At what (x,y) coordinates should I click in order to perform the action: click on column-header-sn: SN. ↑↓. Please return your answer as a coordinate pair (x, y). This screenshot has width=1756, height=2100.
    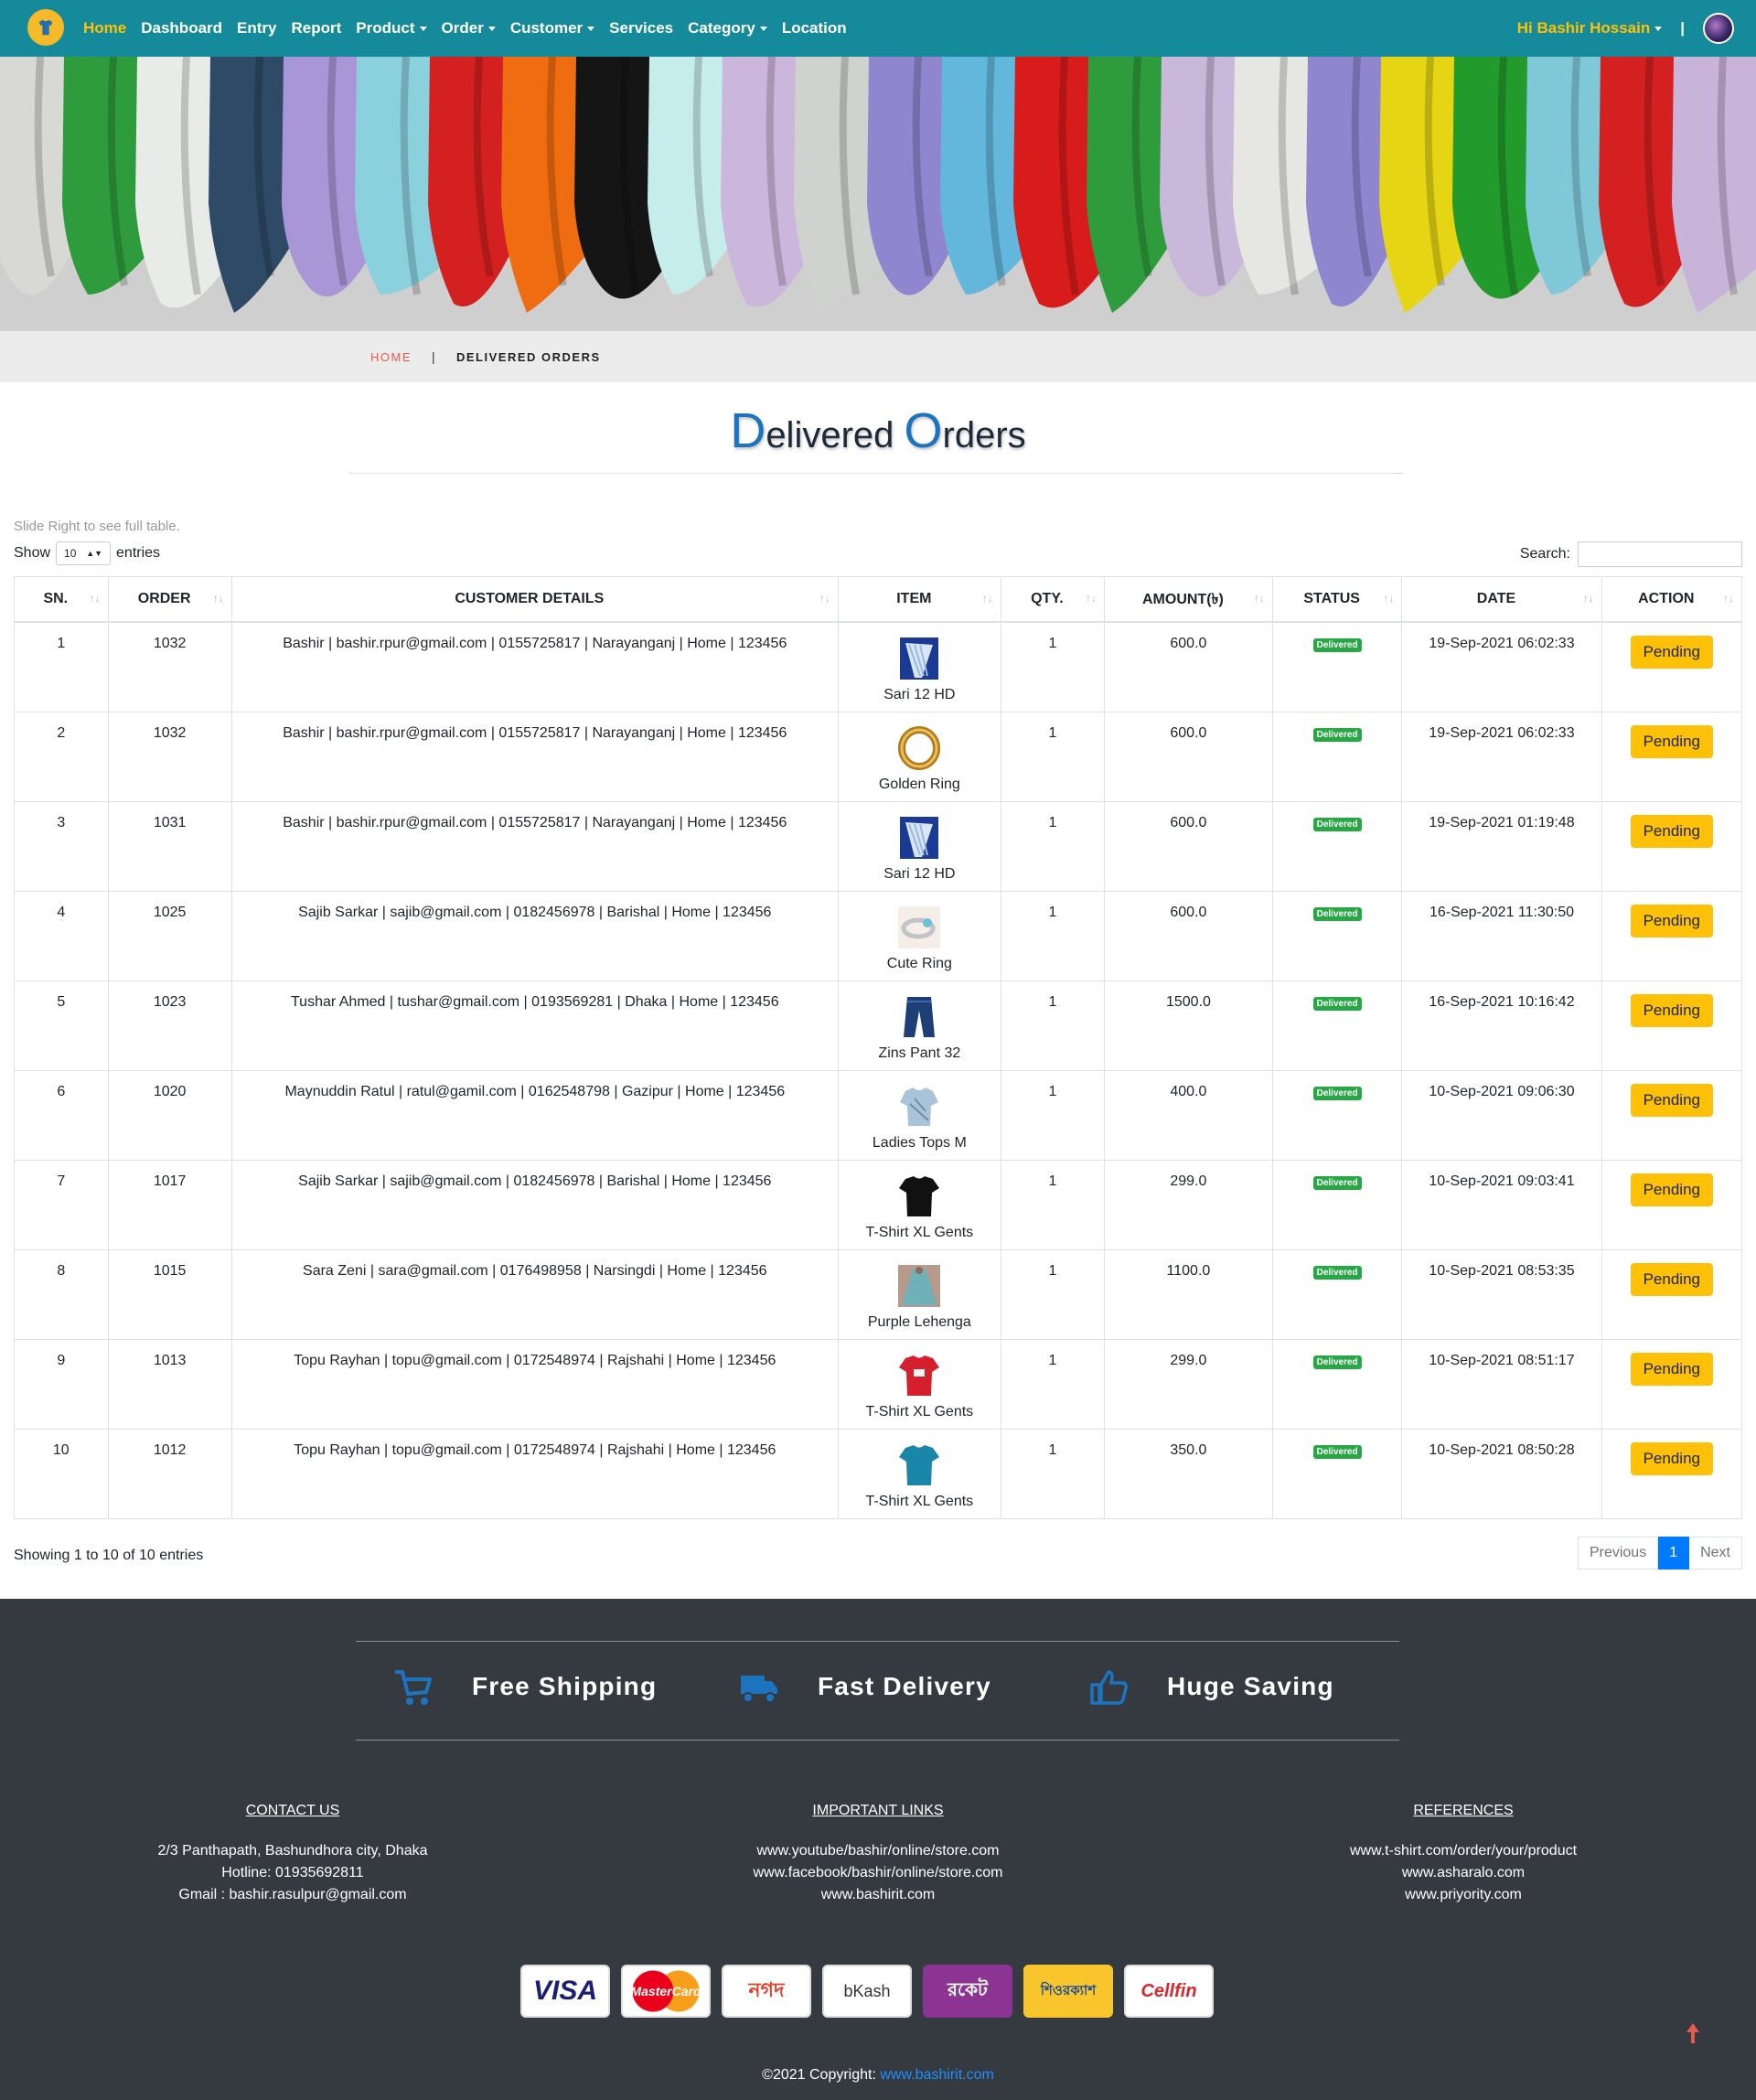
    Looking at the image, I should click on (61, 599).